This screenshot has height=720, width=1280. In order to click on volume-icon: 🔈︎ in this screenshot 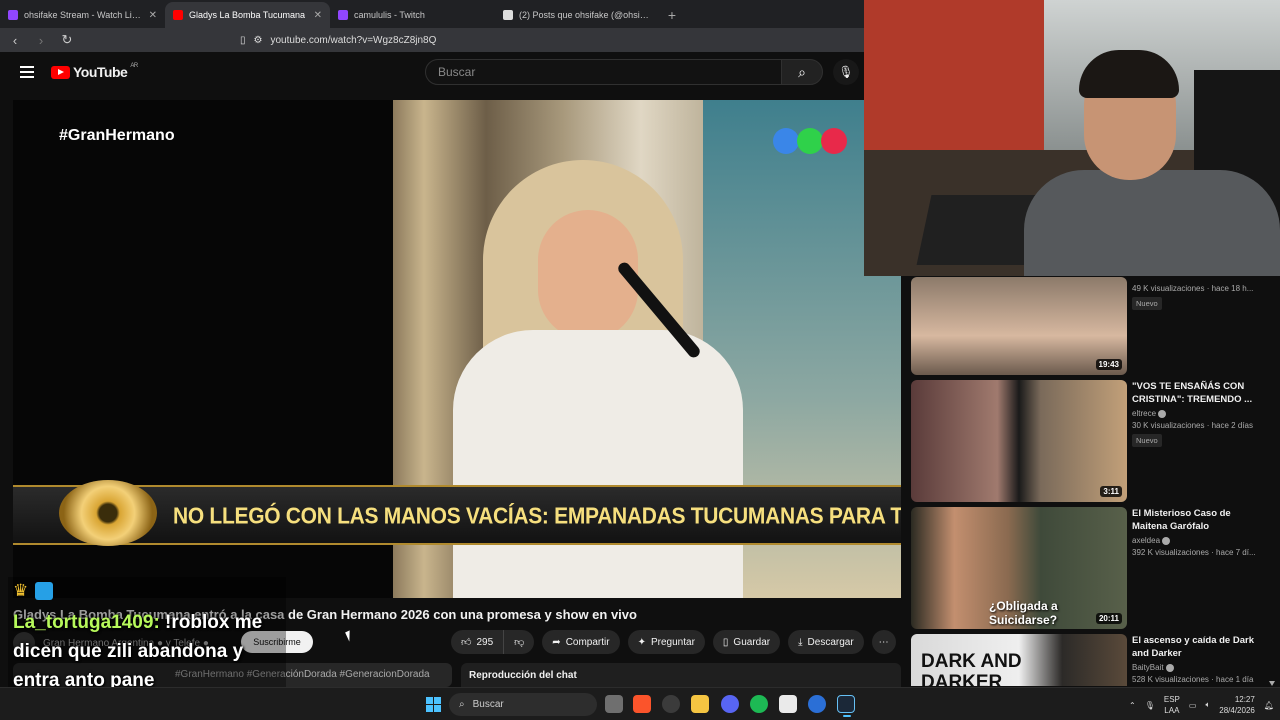, I will do `click(1207, 705)`.